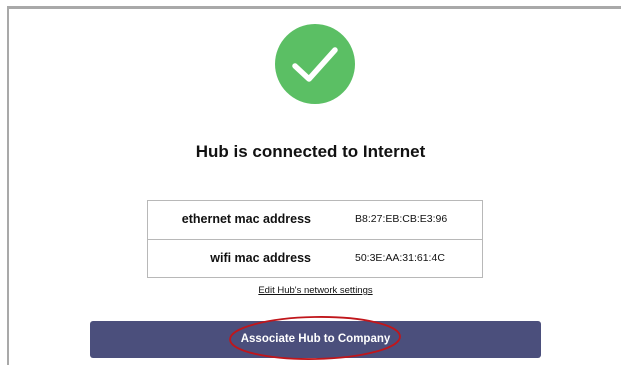 This screenshot has height=365, width=621. Describe the element at coordinates (400, 258) in the screenshot. I see `wifi-mac-value: 50:3E:AA:31:61:4C` at that location.